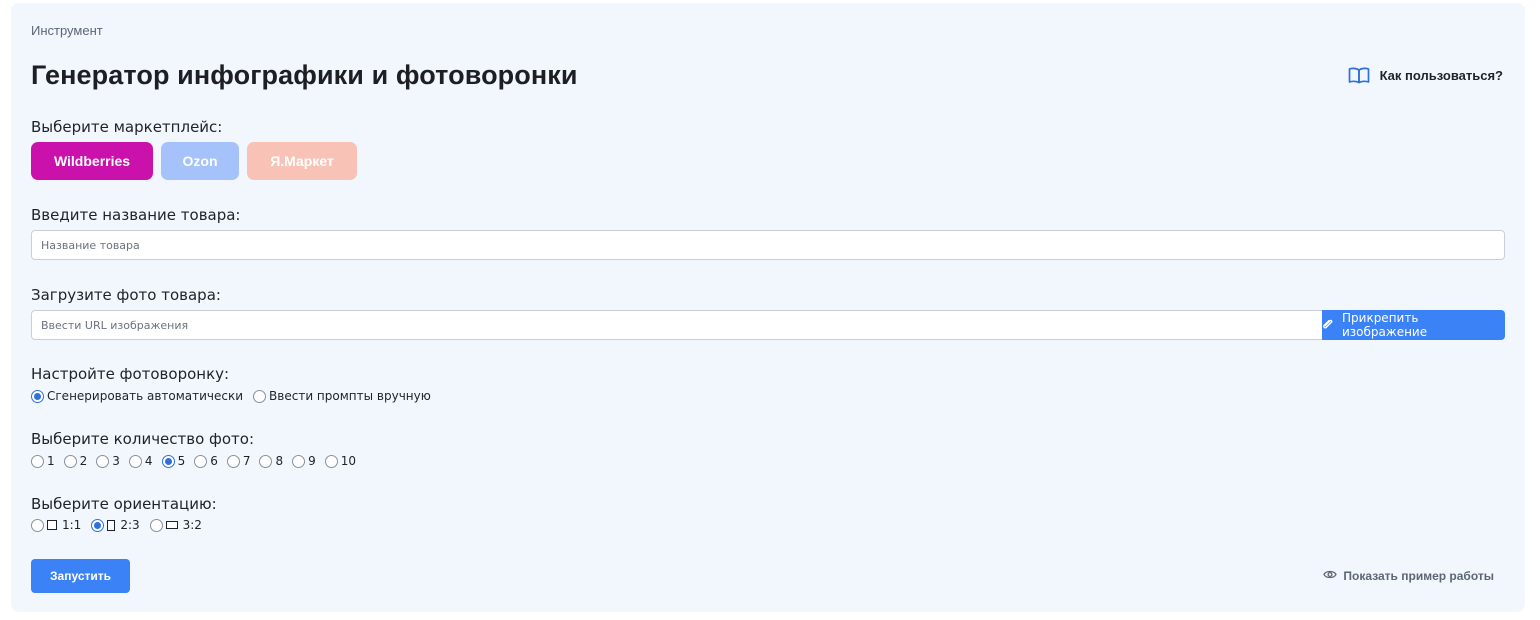 This screenshot has height=620, width=1540. What do you see at coordinates (116, 461) in the screenshot?
I see `count-label: 3` at bounding box center [116, 461].